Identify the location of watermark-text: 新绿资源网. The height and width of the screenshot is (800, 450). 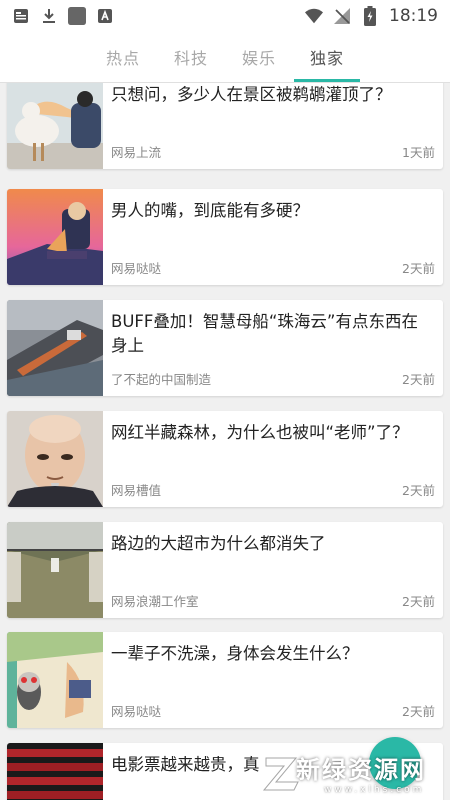
(361, 769).